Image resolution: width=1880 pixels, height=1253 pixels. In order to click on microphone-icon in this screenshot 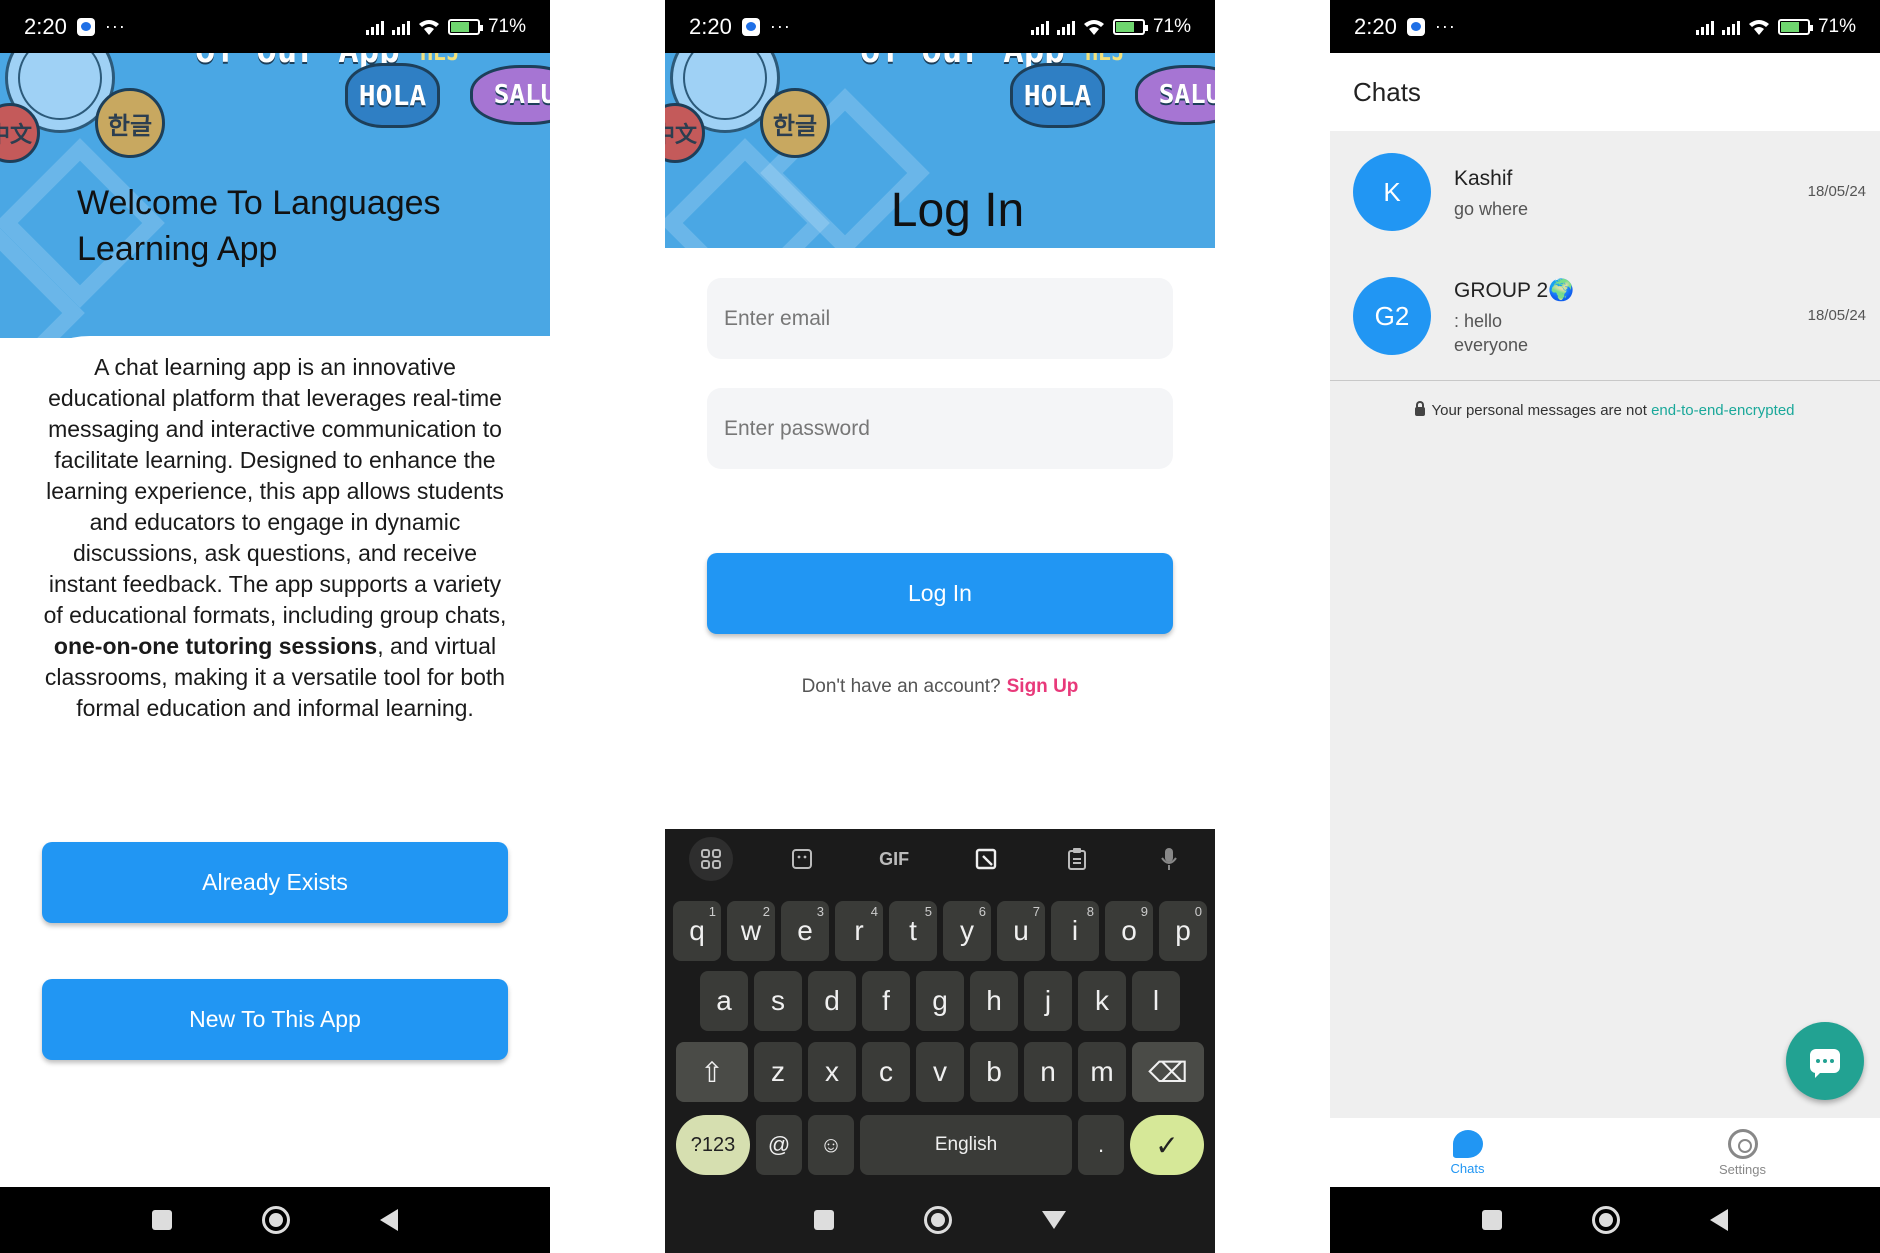, I will do `click(1169, 859)`.